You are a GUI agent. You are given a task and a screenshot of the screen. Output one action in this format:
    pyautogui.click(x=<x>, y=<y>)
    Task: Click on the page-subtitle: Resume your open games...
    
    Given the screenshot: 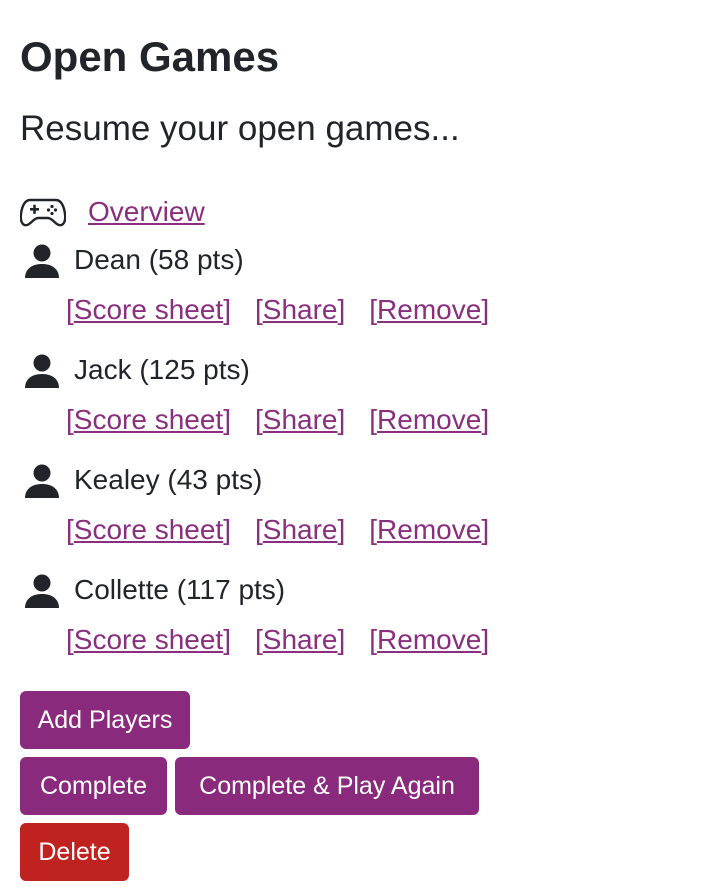 What is the action you would take?
    pyautogui.click(x=240, y=128)
    